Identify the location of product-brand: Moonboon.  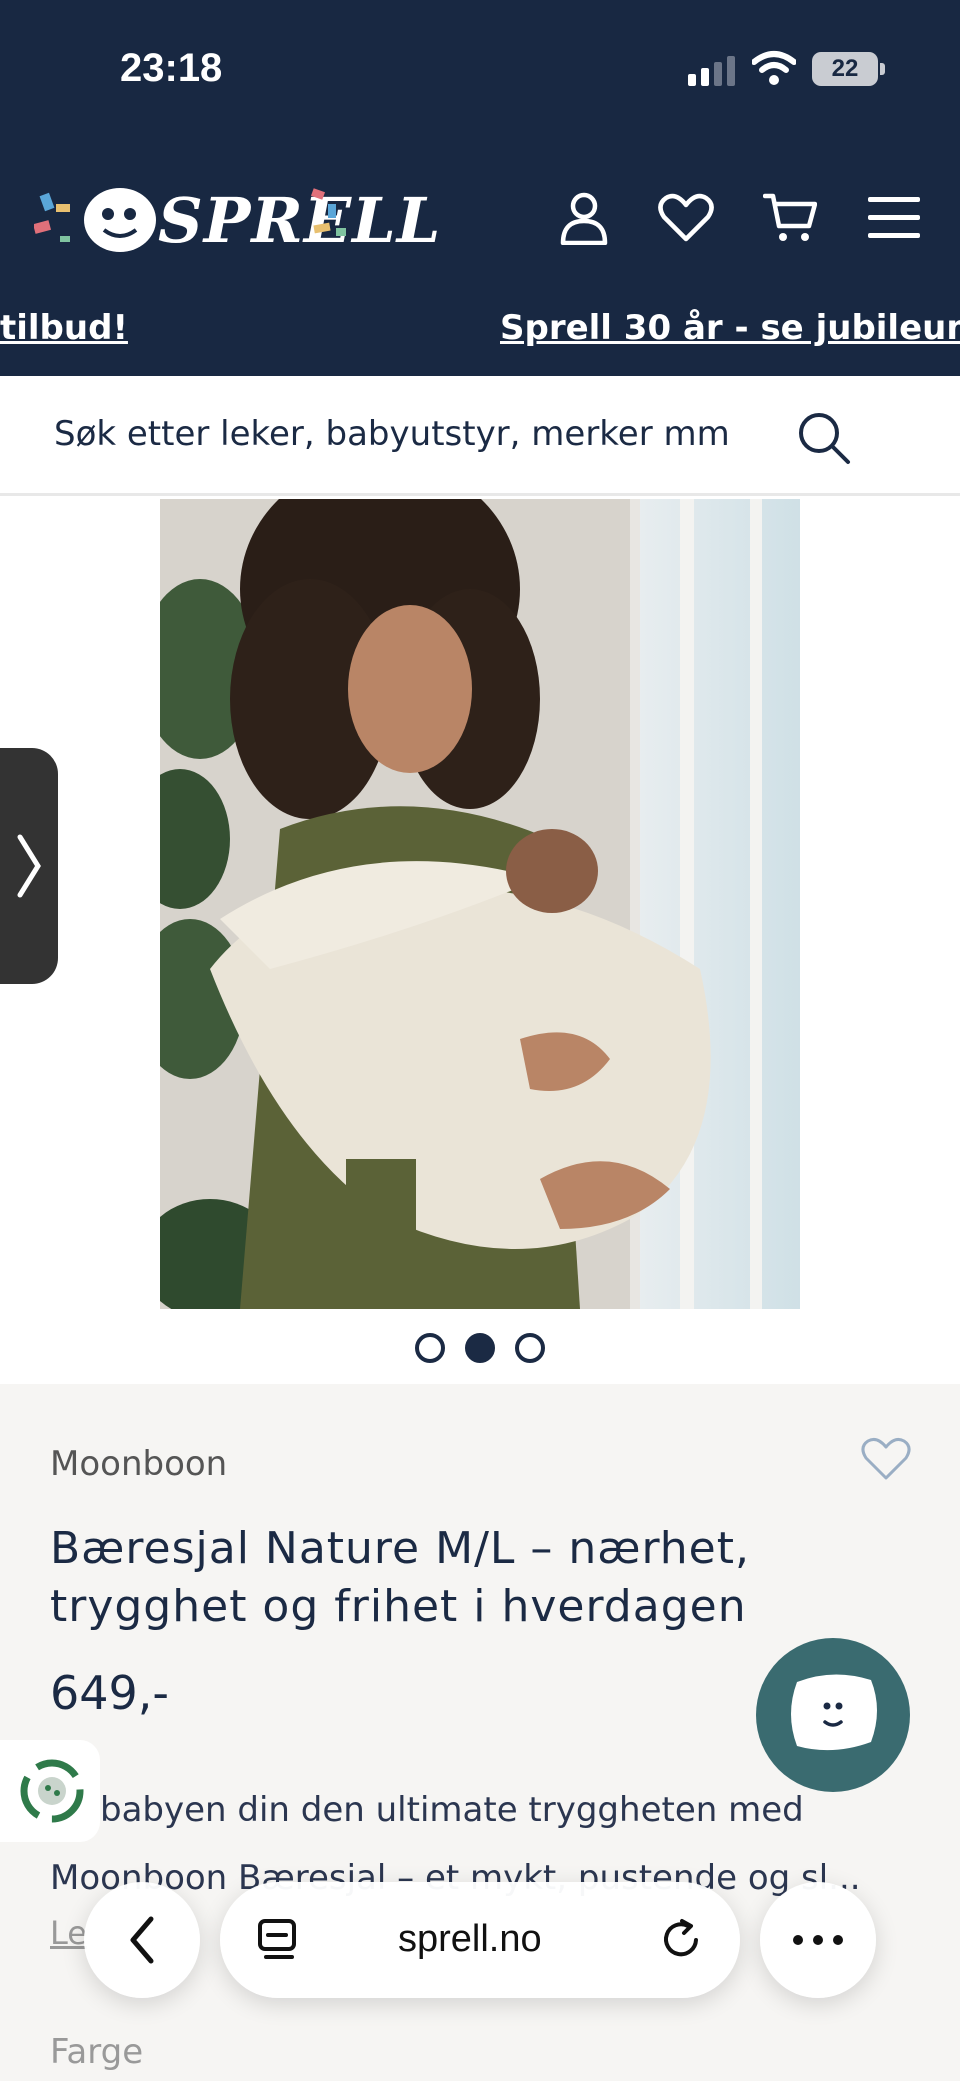
(138, 1464).